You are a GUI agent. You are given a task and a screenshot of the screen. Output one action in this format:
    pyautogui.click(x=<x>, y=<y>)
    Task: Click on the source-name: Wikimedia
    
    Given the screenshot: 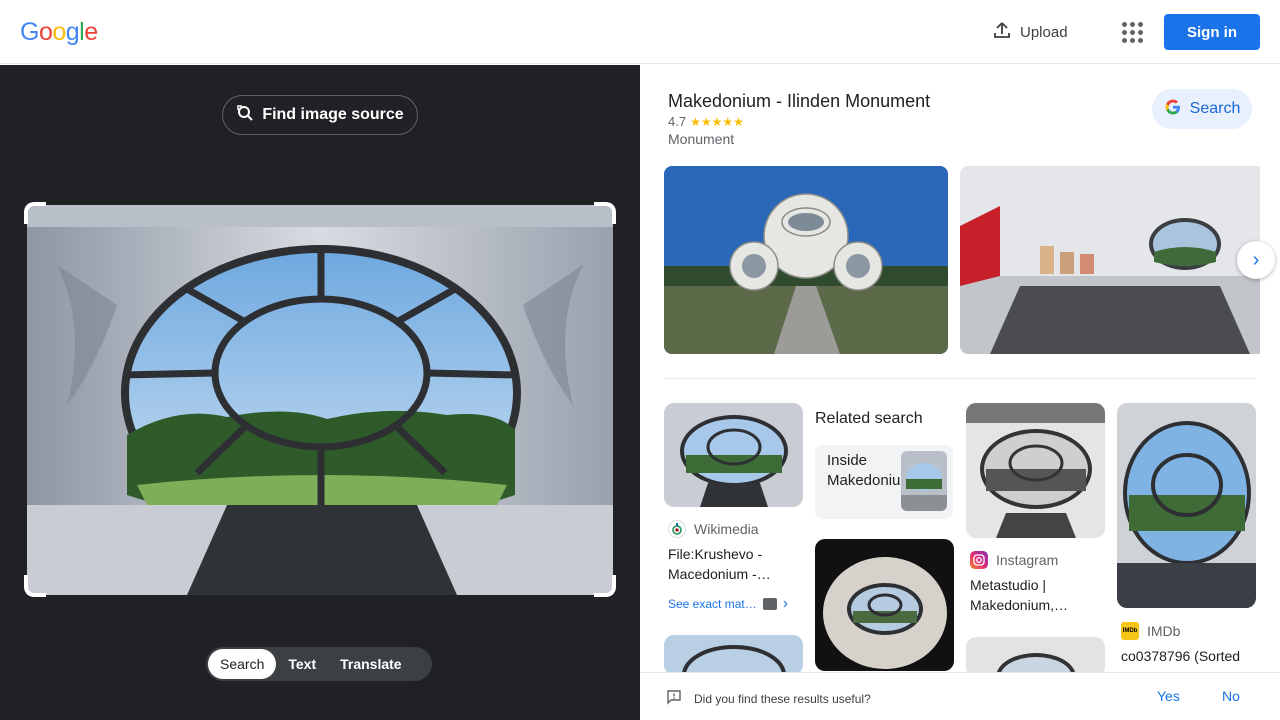 What is the action you would take?
    pyautogui.click(x=726, y=529)
    